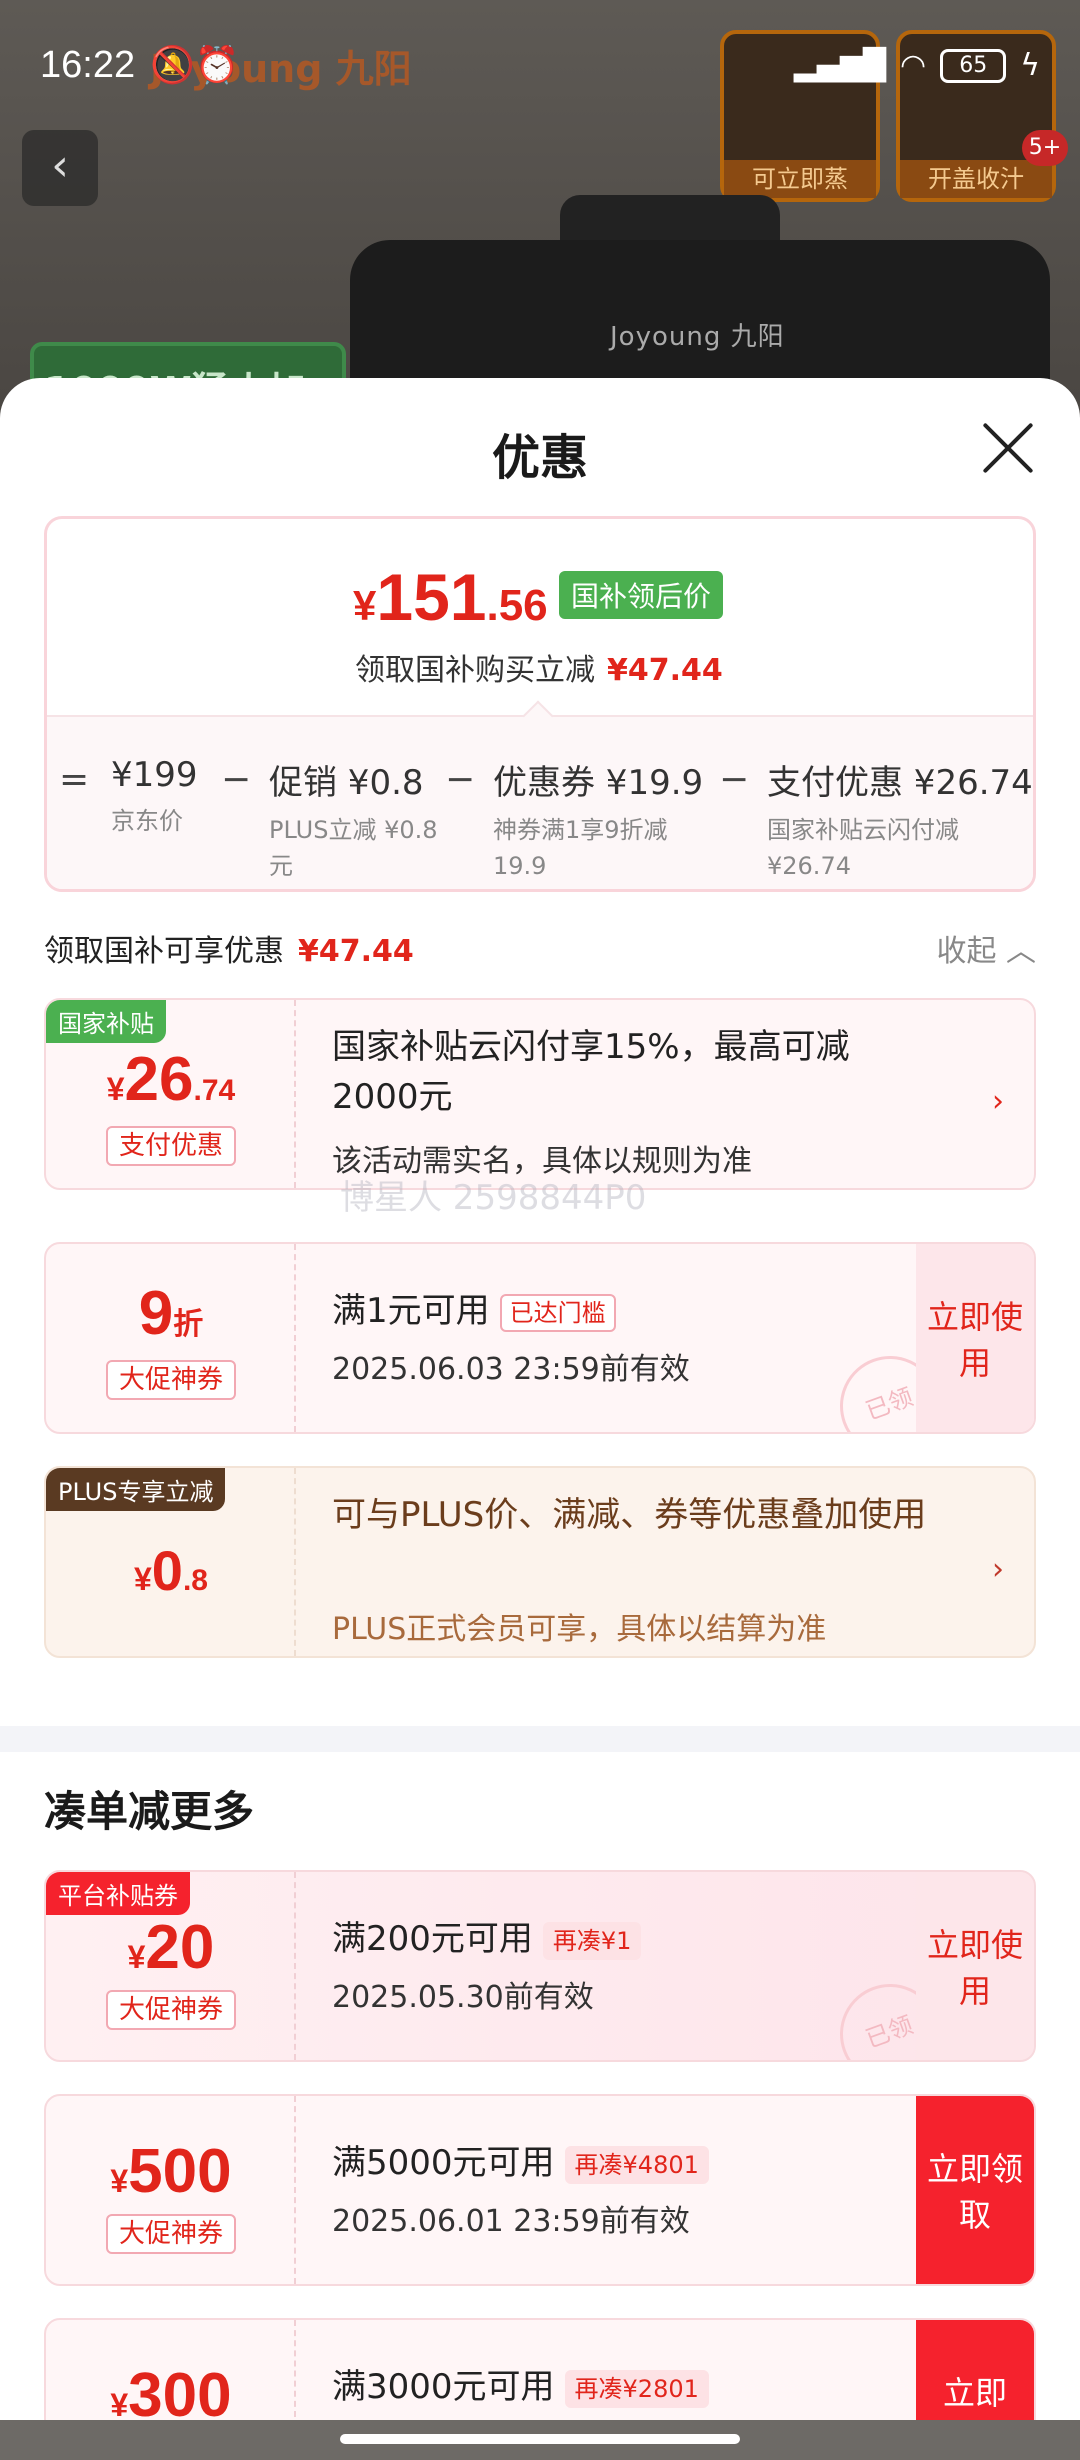  What do you see at coordinates (195, 65) in the screenshot?
I see `alarm-icon: 🔕⏰` at bounding box center [195, 65].